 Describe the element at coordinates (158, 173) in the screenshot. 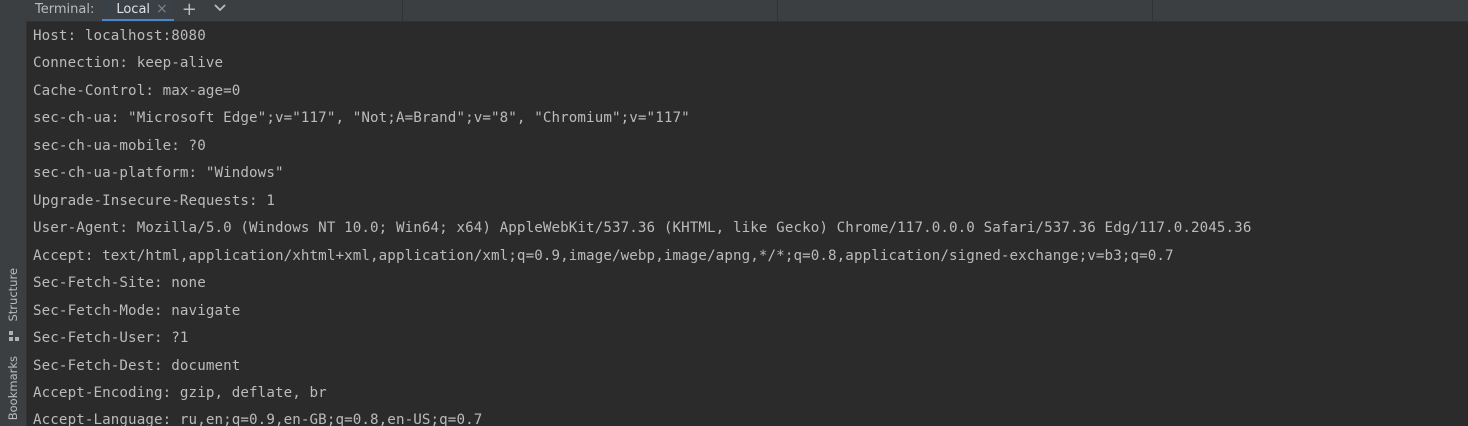

I see `terminal-line: sec-ch-ua-platform: "Windows"` at that location.